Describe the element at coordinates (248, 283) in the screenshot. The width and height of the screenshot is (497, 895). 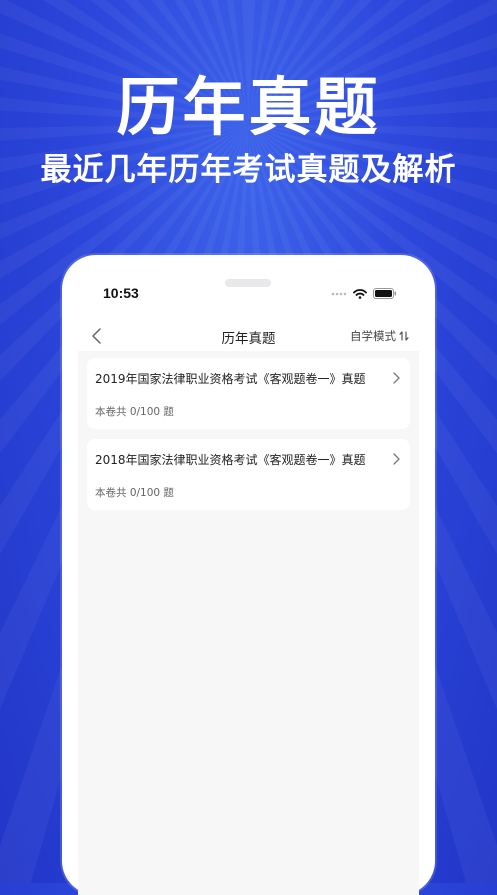
I see `phone-notch` at that location.